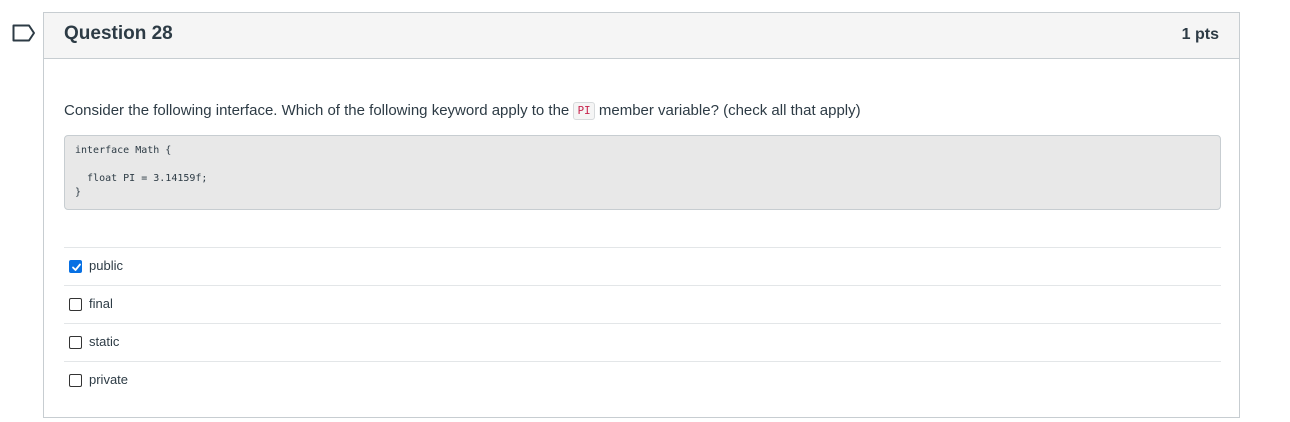 This screenshot has width=1290, height=422. Describe the element at coordinates (642, 342) in the screenshot. I see `answer-option-static: static` at that location.